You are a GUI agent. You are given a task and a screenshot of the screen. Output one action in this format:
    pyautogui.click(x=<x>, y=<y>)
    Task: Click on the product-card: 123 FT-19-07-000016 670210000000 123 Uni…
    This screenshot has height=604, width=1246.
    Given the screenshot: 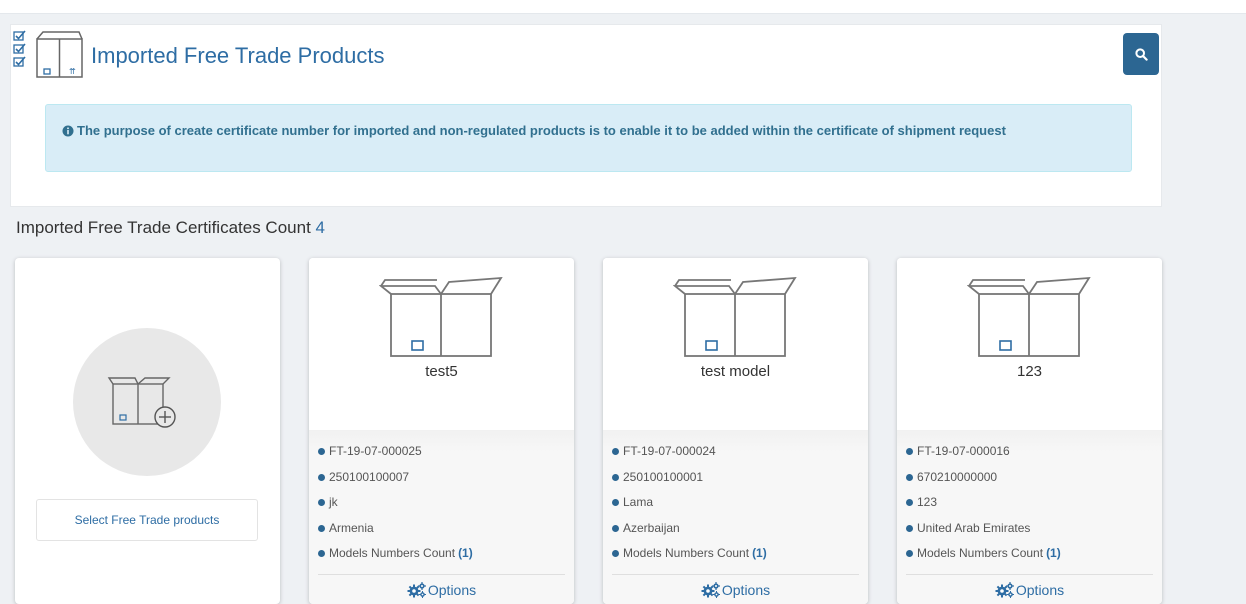 What is the action you would take?
    pyautogui.click(x=1029, y=431)
    